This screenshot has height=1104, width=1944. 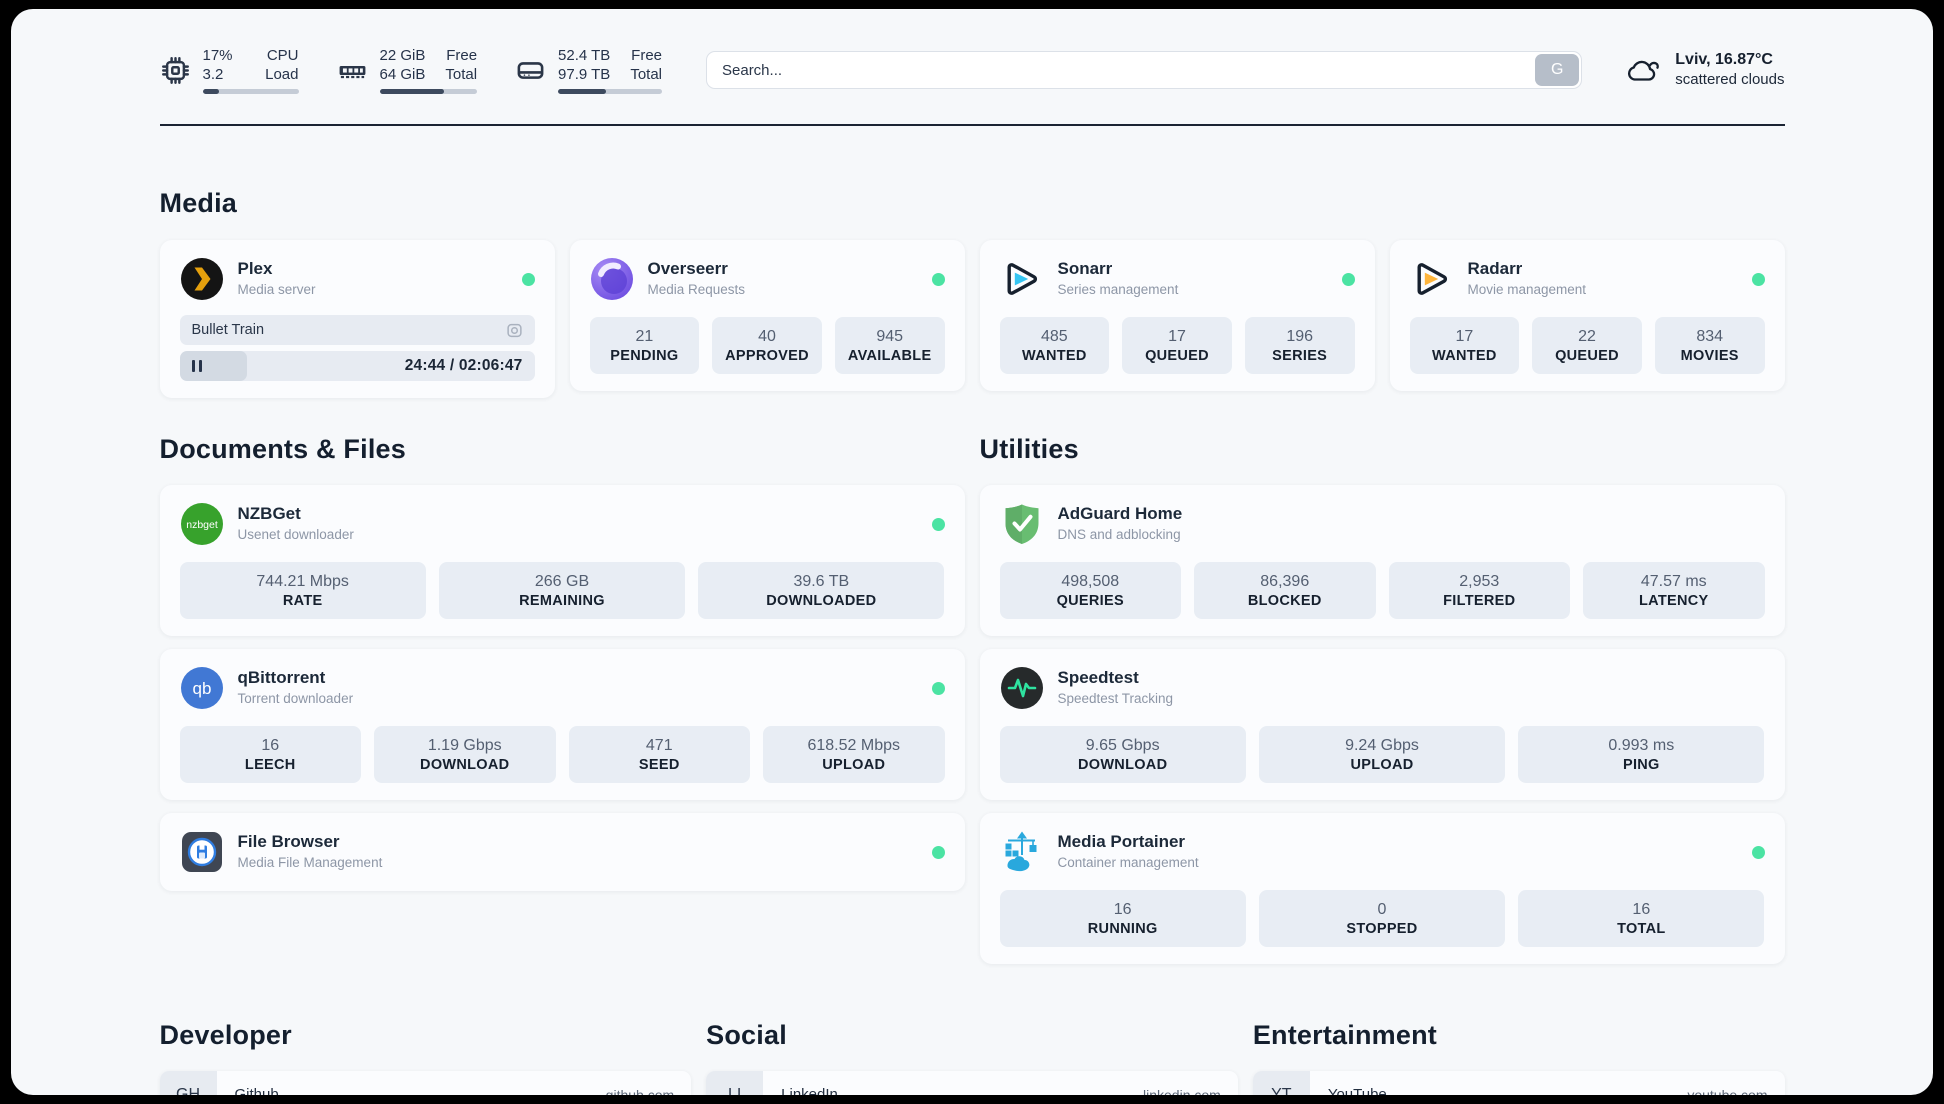 I want to click on camera-icon, so click(x=514, y=330).